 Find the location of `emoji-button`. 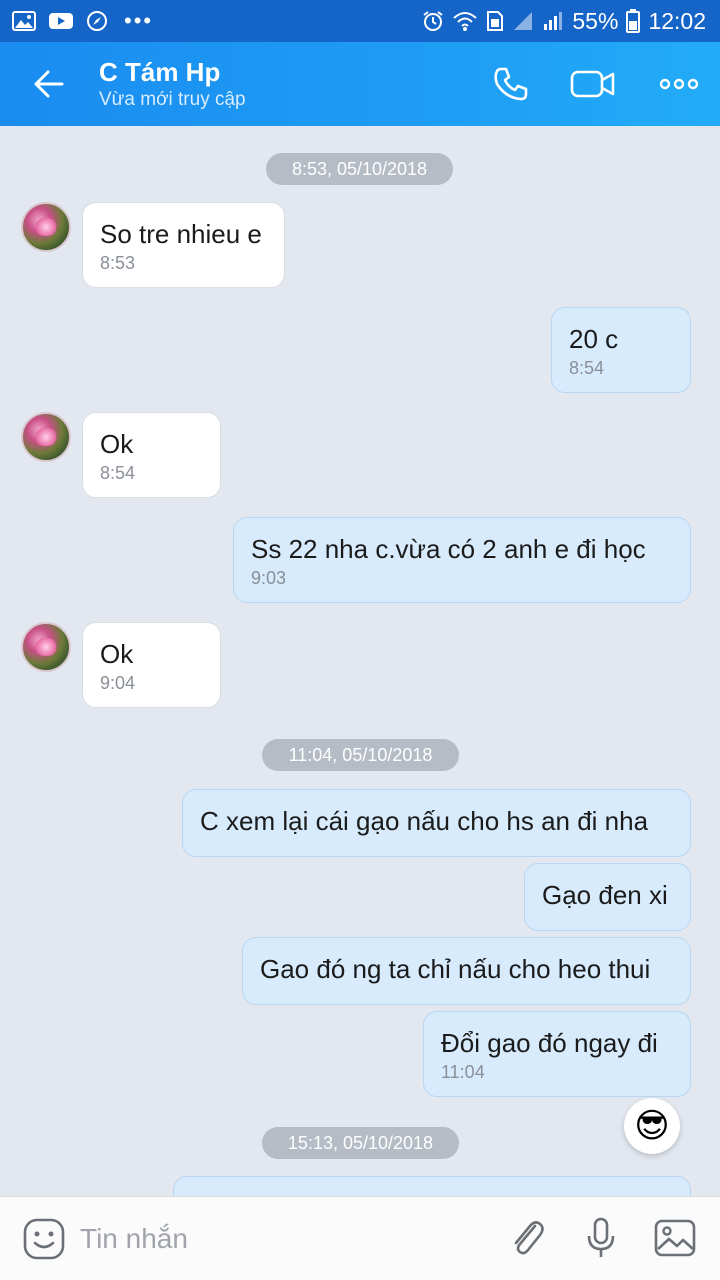

emoji-button is located at coordinates (44, 1239).